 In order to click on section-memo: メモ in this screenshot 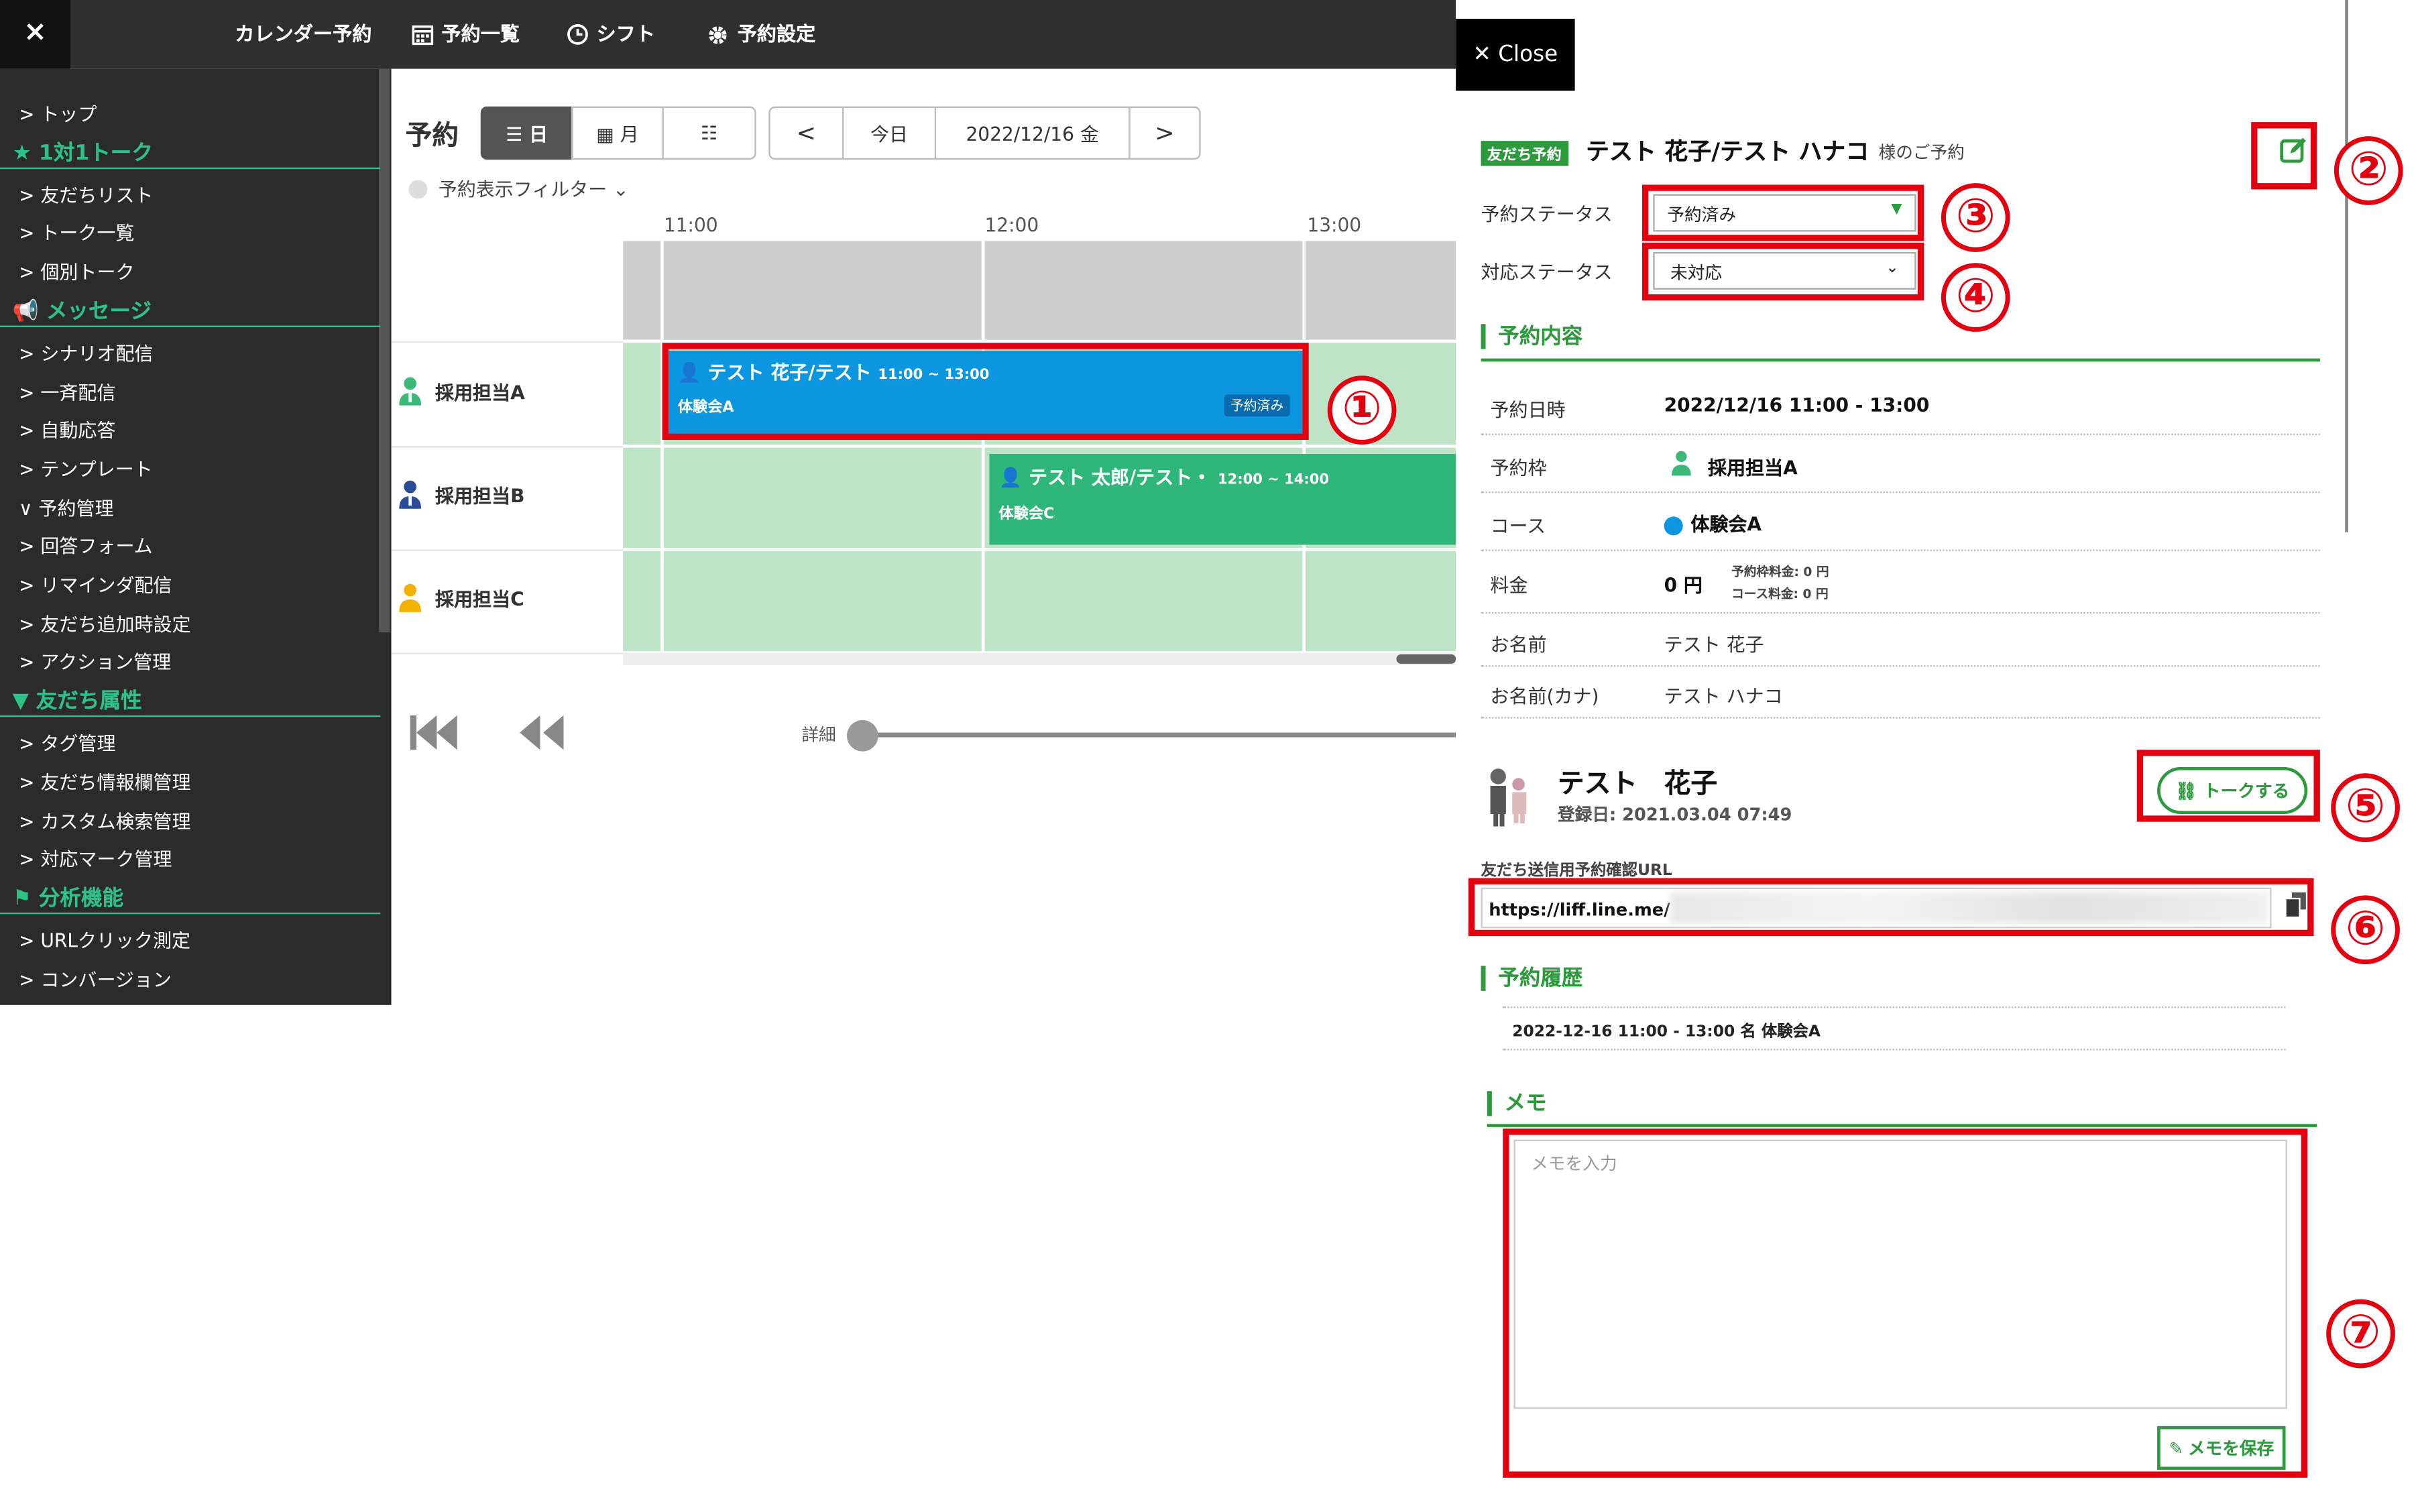, I will do `click(1517, 1103)`.